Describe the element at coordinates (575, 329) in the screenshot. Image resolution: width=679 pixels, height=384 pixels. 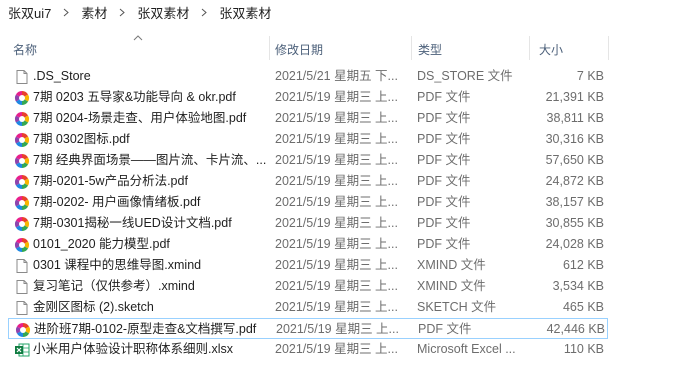
I see `file-size: 42,446 KB` at that location.